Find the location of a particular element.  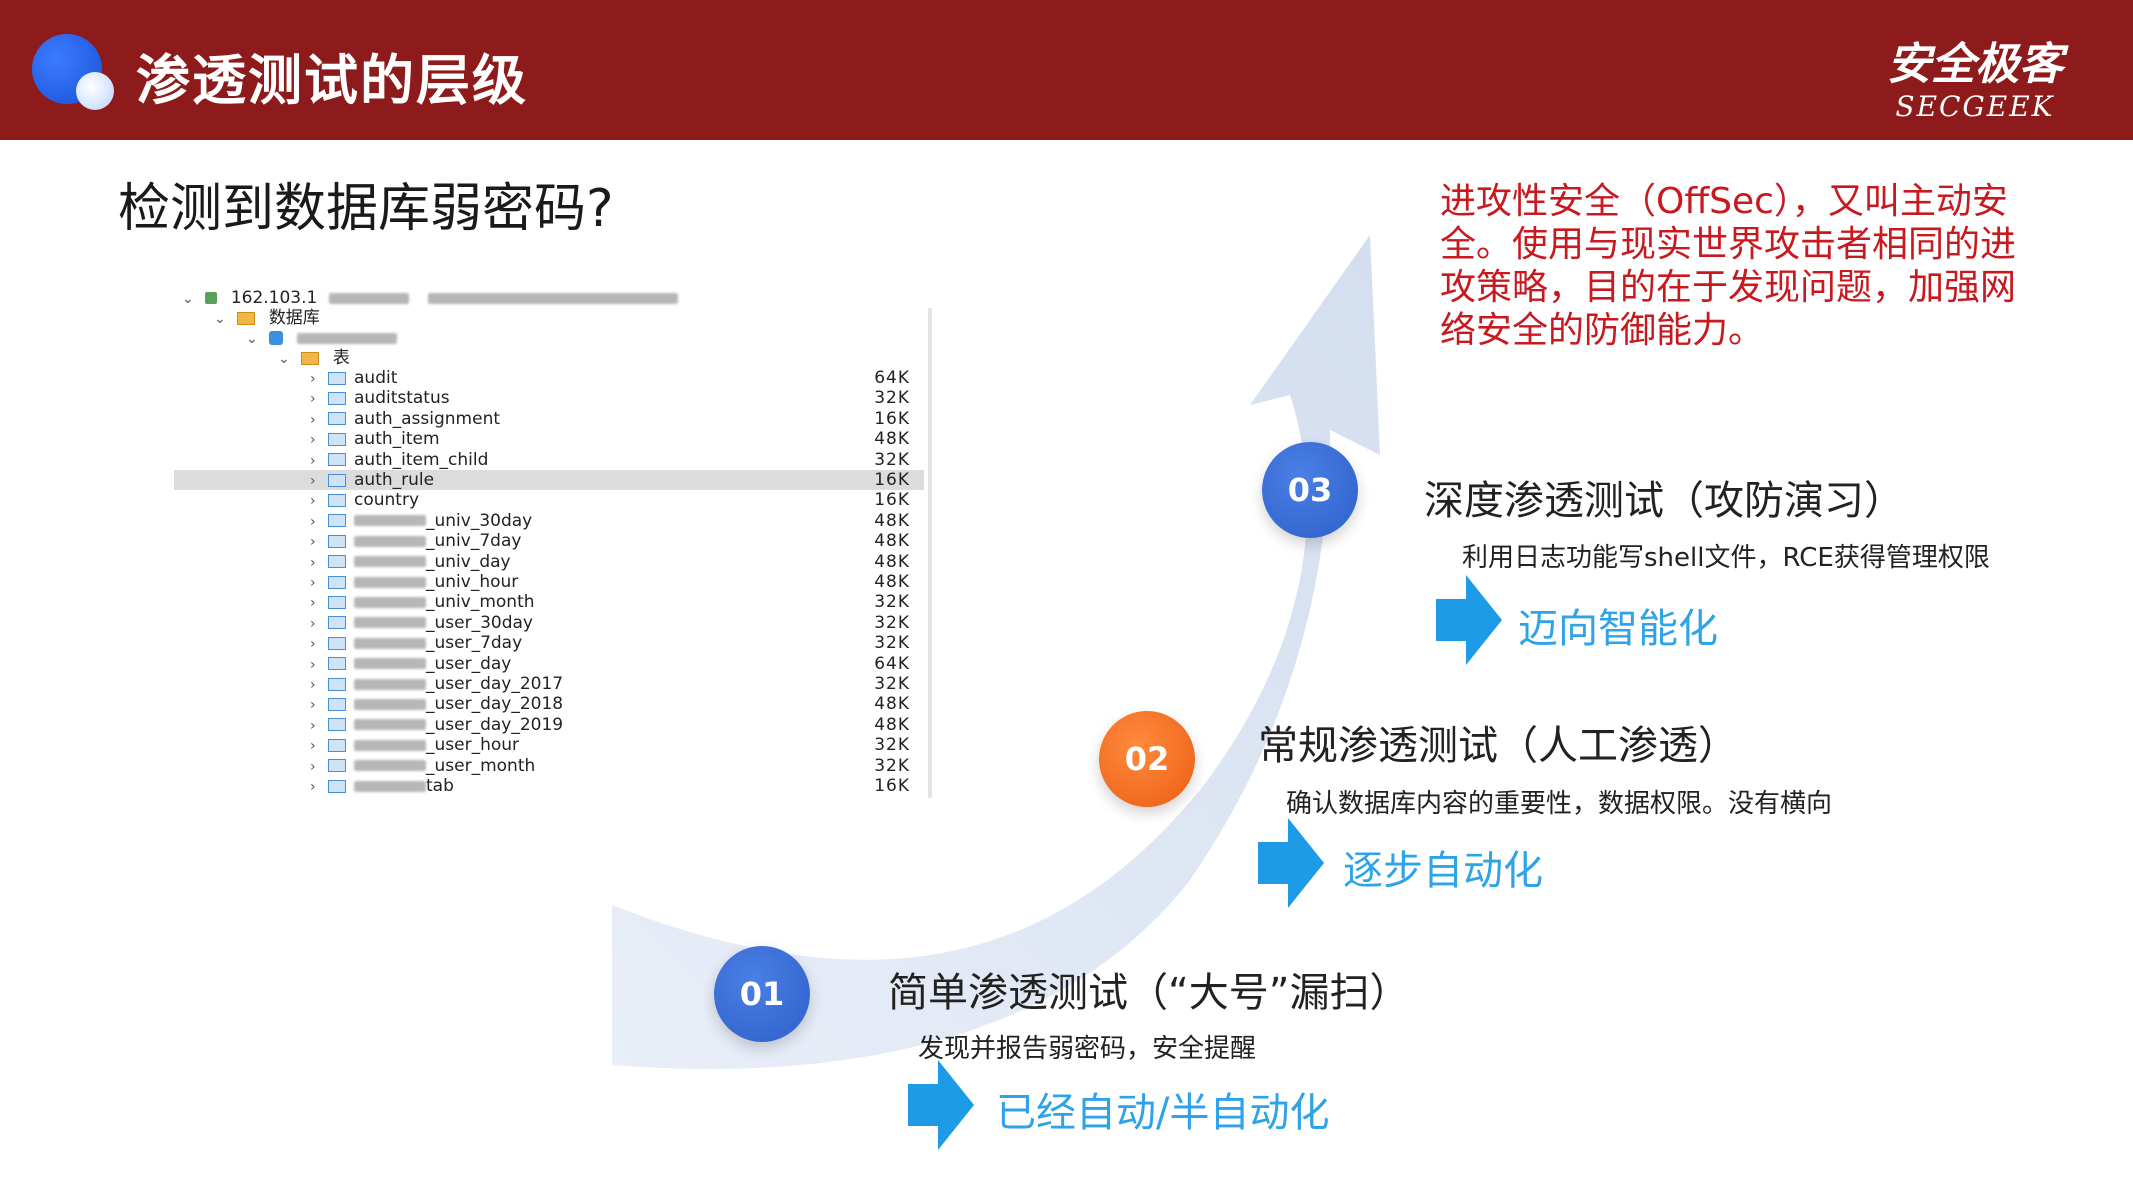

table-row-content: › auditstatus is located at coordinates (380, 398).